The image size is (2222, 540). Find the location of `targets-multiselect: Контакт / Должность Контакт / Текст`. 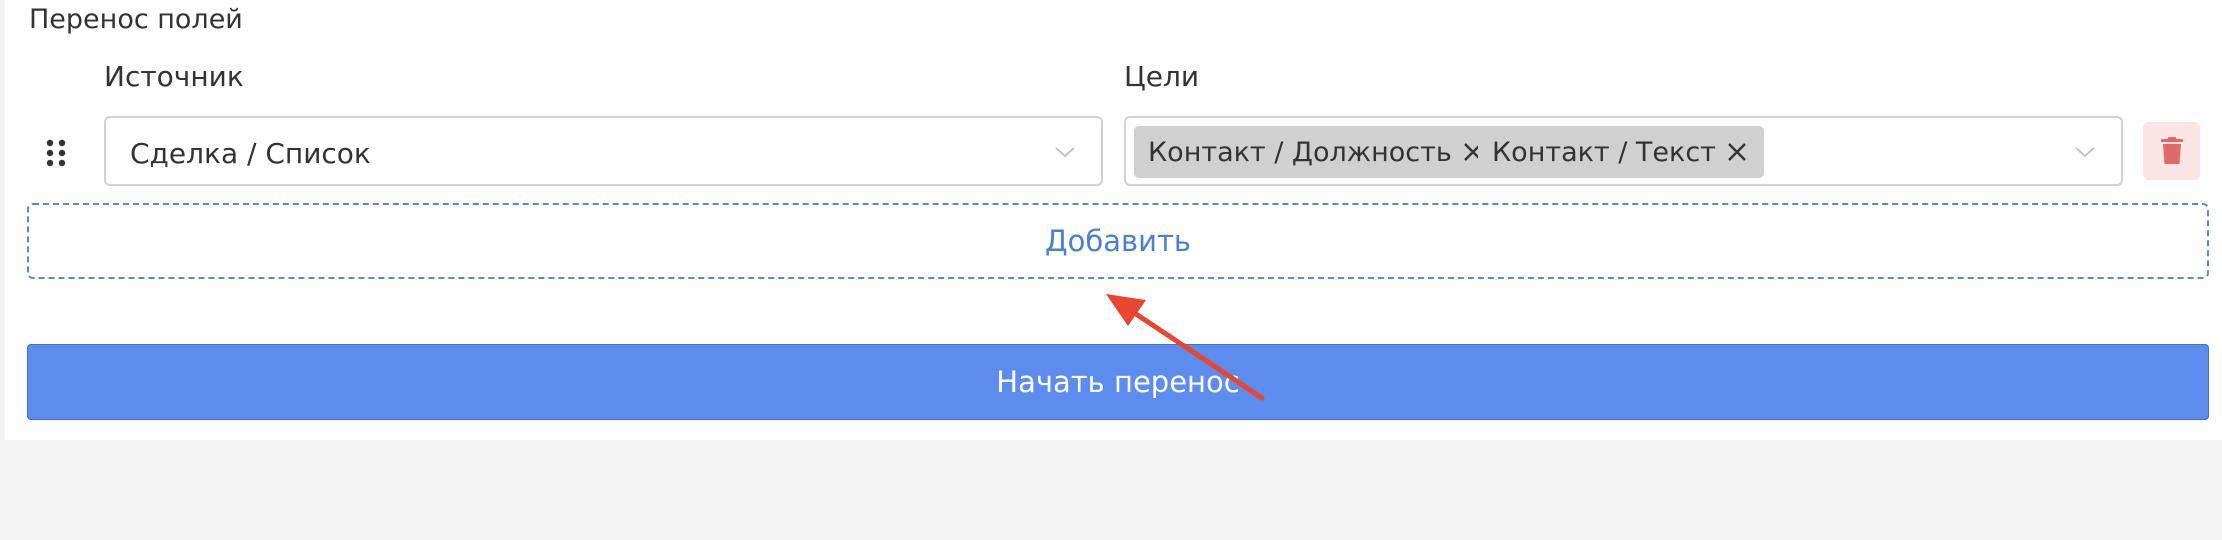

targets-multiselect: Контакт / Должность Контакт / Текст is located at coordinates (1623, 151).